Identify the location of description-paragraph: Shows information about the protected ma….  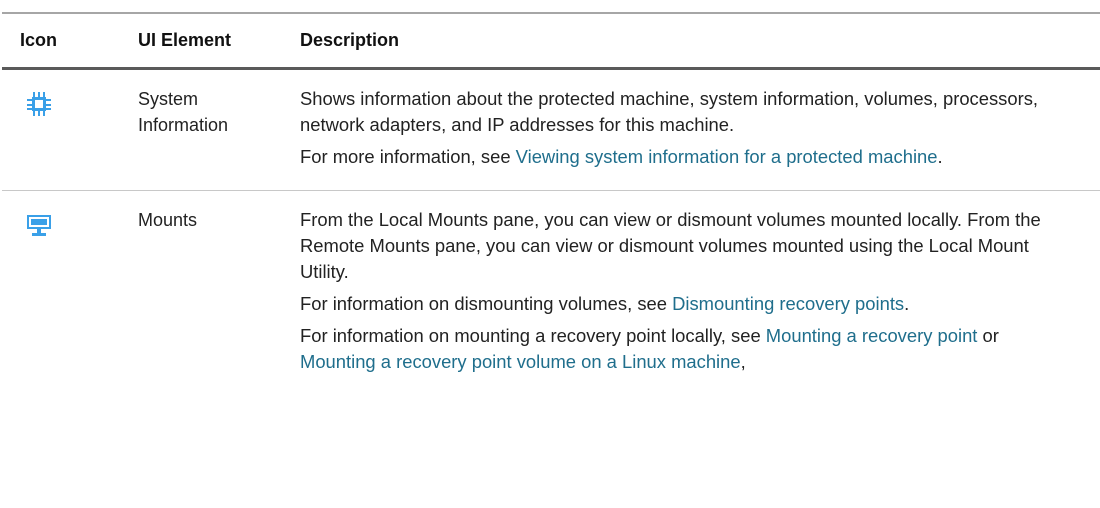
(669, 111).